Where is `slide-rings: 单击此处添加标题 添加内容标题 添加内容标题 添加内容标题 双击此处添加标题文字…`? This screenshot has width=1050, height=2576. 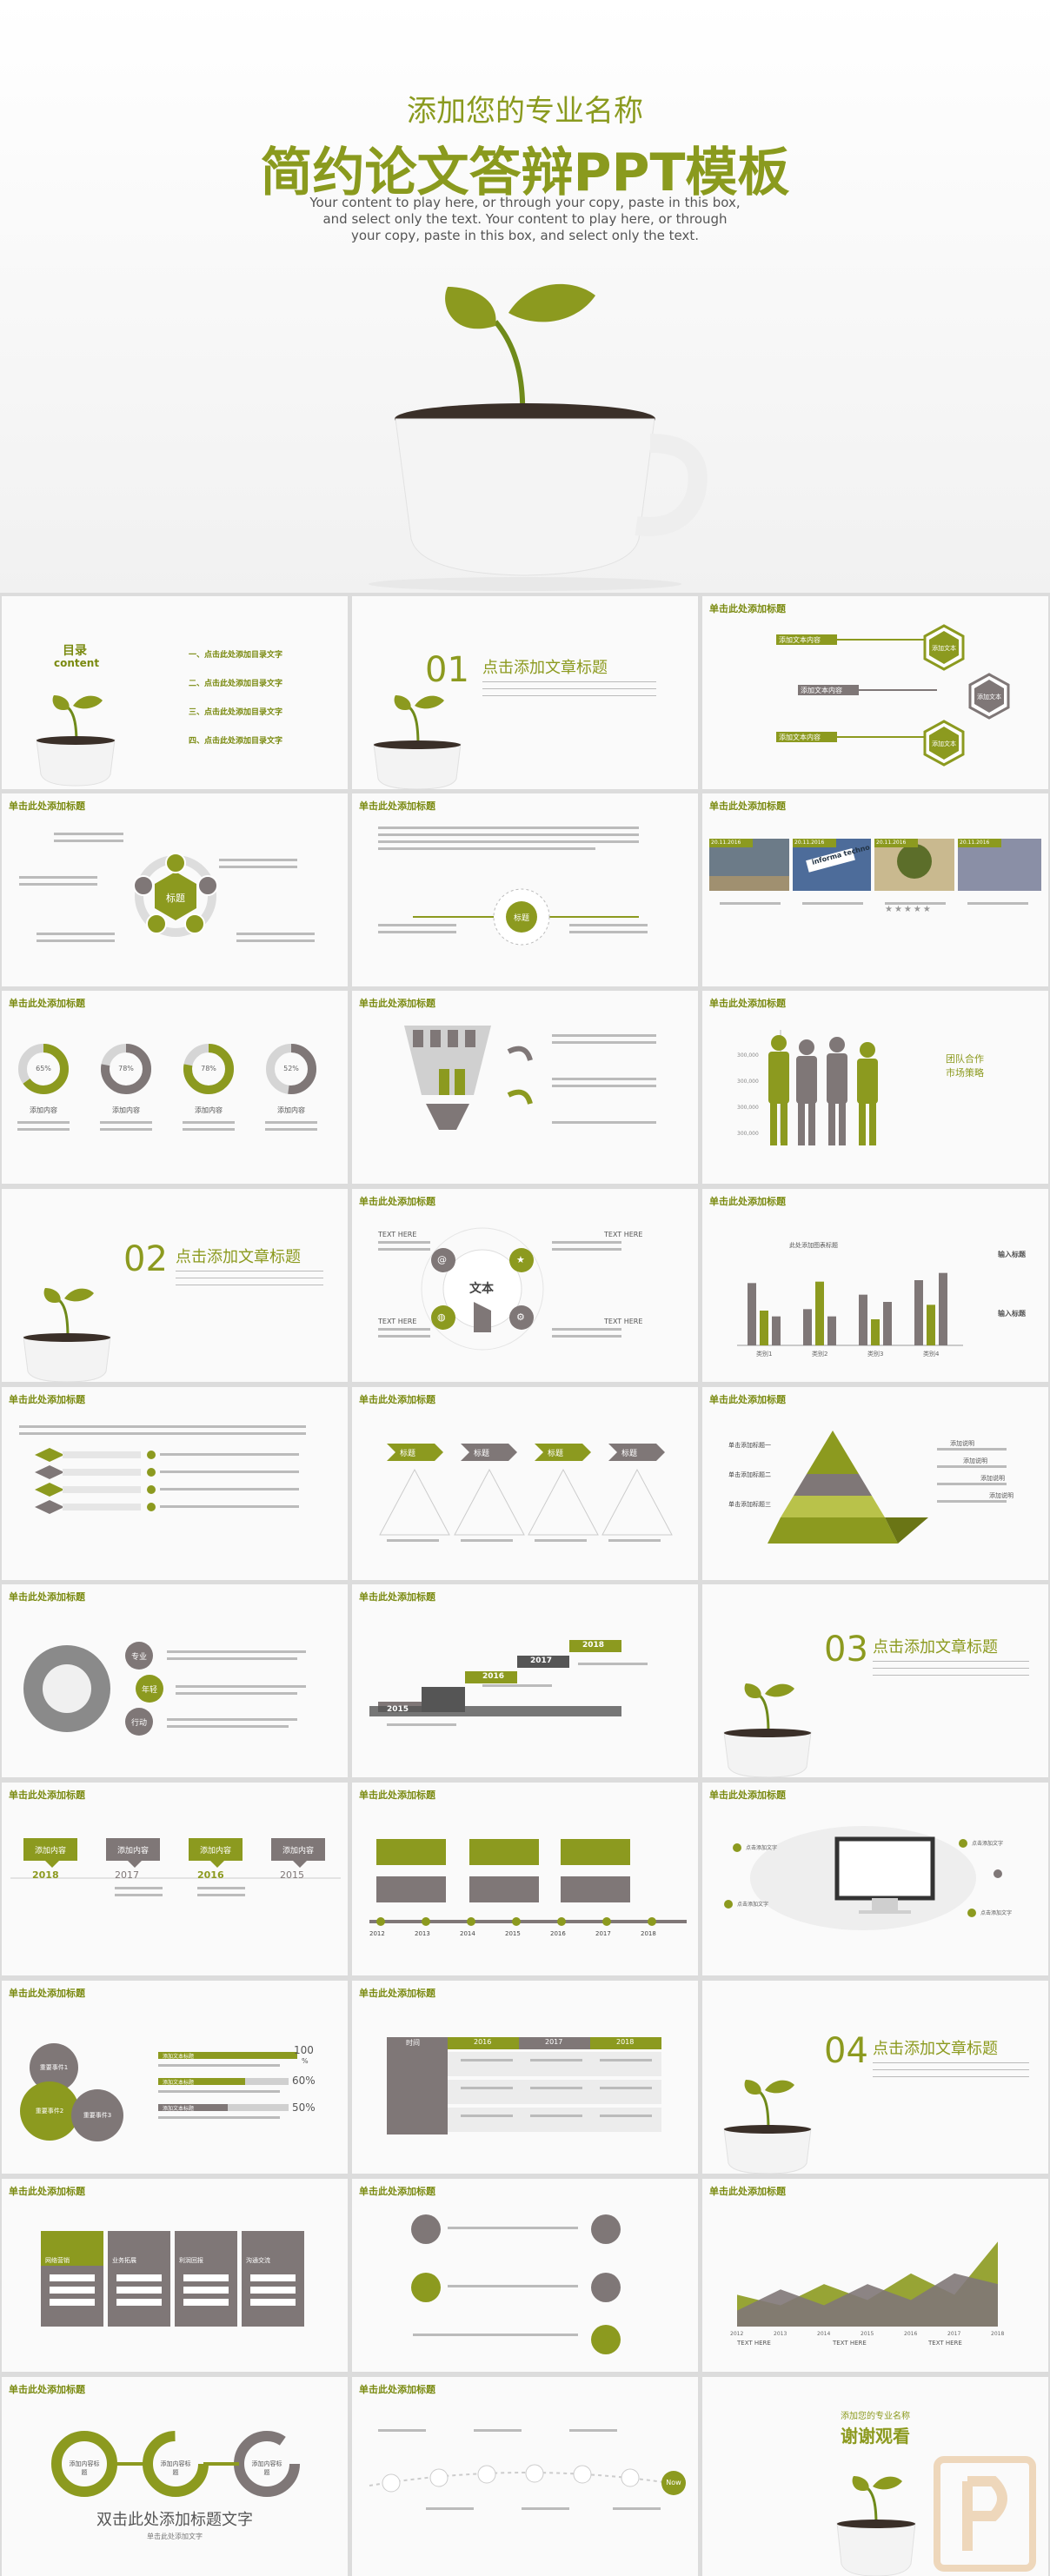 slide-rings: 单击此处添加标题 添加内容标题 添加内容标题 添加内容标题 双击此处添加标题文字… is located at coordinates (175, 2476).